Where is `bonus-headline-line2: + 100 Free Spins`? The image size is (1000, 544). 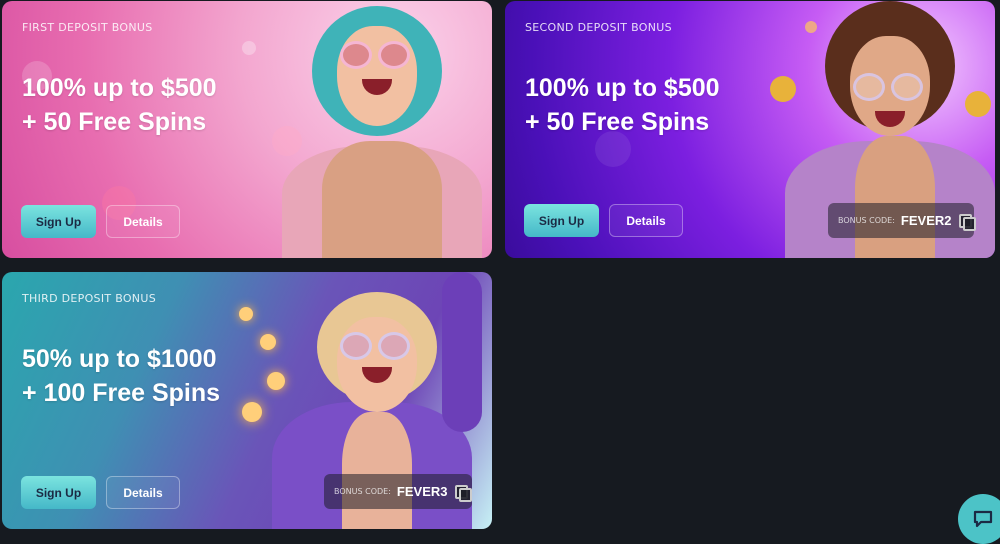 bonus-headline-line2: + 100 Free Spins is located at coordinates (121, 393).